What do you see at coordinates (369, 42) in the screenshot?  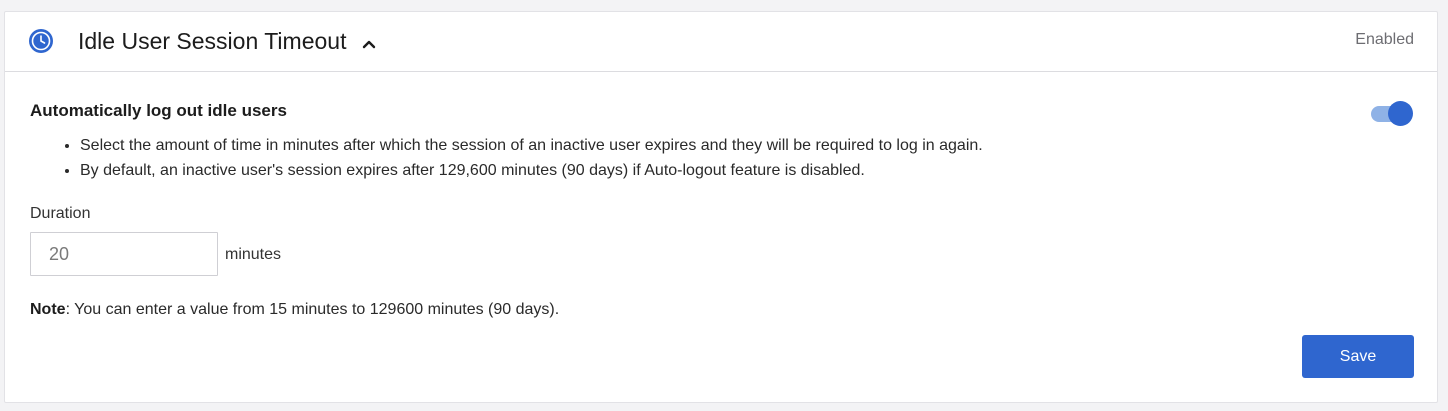 I see `chevron-up-icon` at bounding box center [369, 42].